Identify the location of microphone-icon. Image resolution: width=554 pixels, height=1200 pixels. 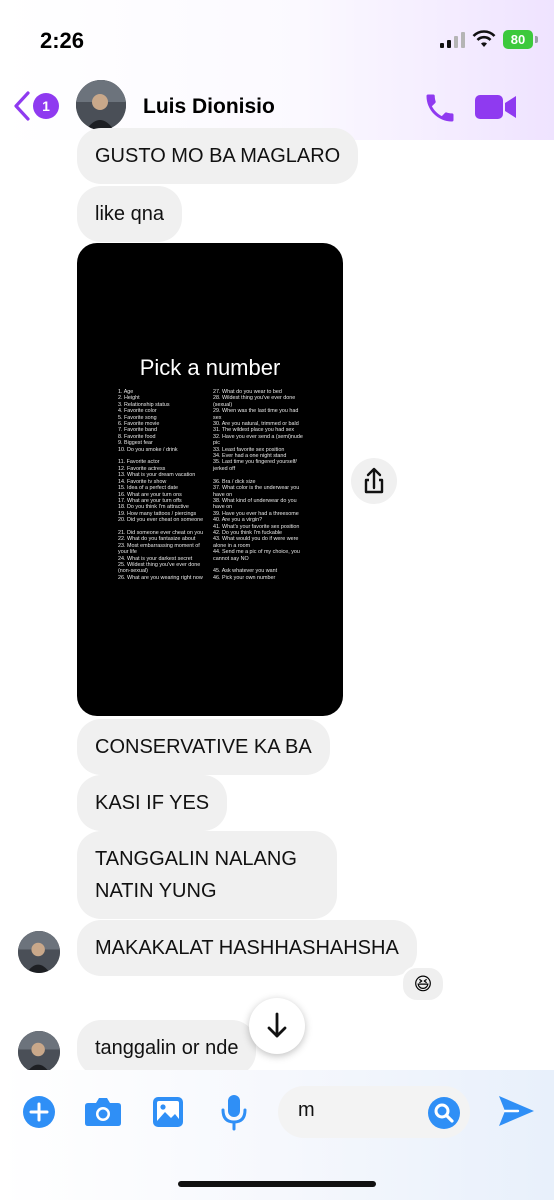
(234, 1112).